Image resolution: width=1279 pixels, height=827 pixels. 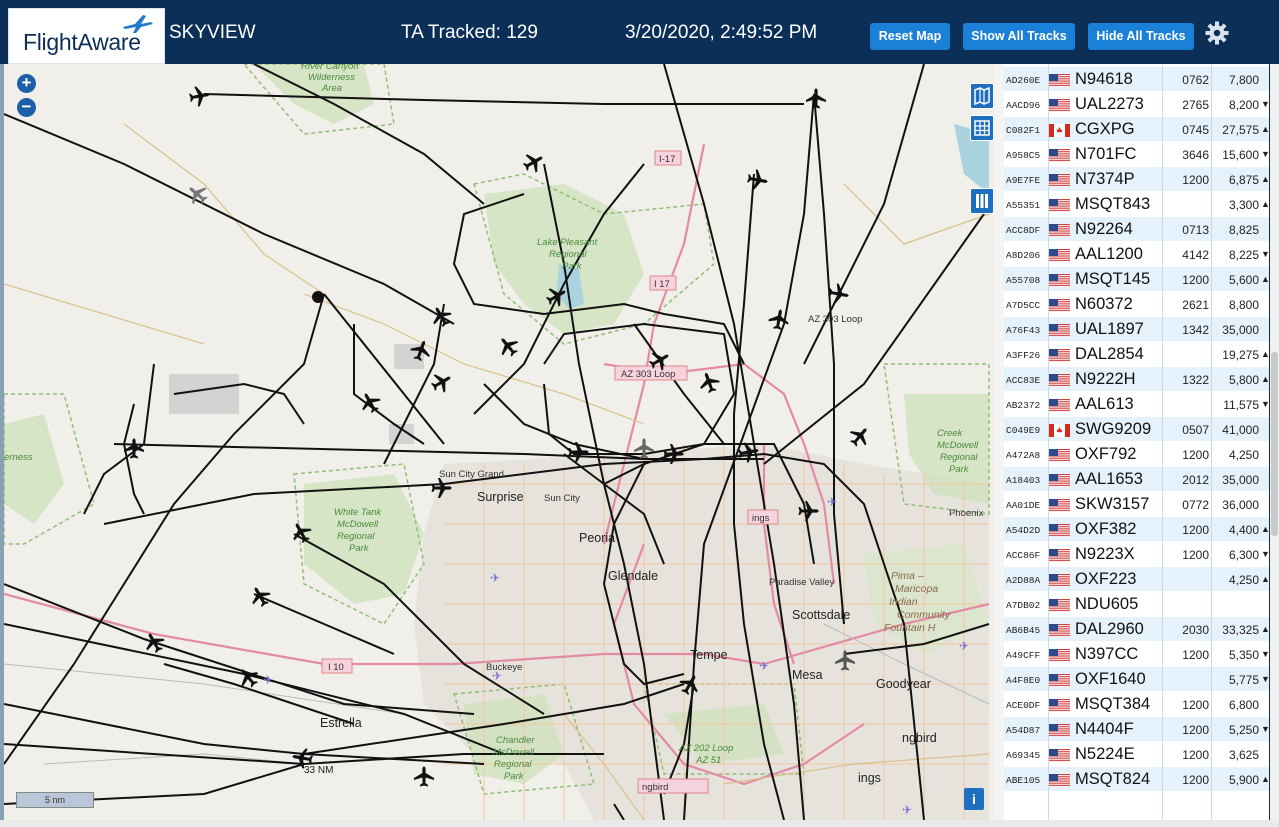 I want to click on table-row: A76F43 UAL1897 1342 35,000, so click(x=1136, y=329).